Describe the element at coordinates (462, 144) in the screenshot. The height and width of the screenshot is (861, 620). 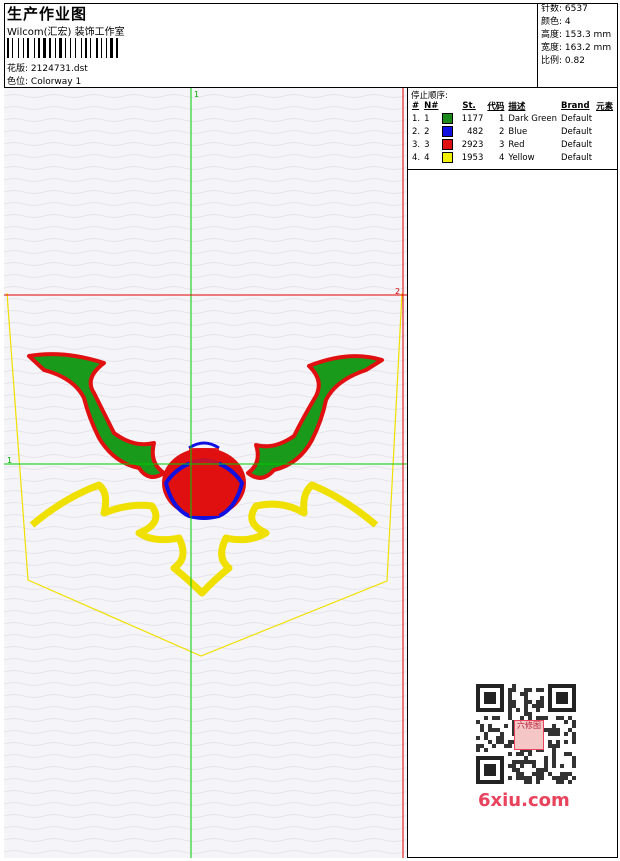
I see `cell-stitches: 2923` at that location.